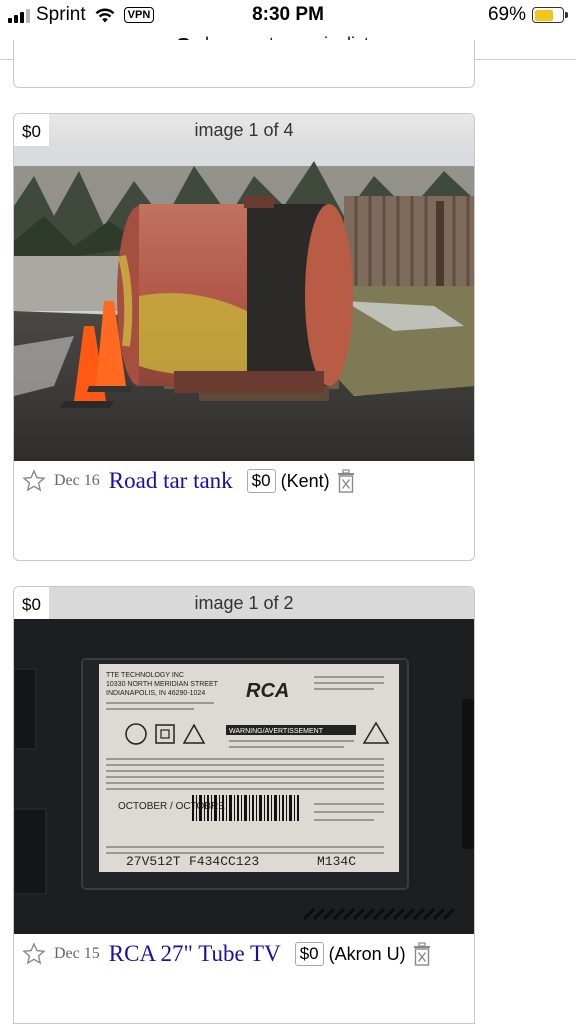 Image resolution: width=576 pixels, height=1024 pixels. What do you see at coordinates (77, 480) in the screenshot?
I see `listing-date: Dec 16` at bounding box center [77, 480].